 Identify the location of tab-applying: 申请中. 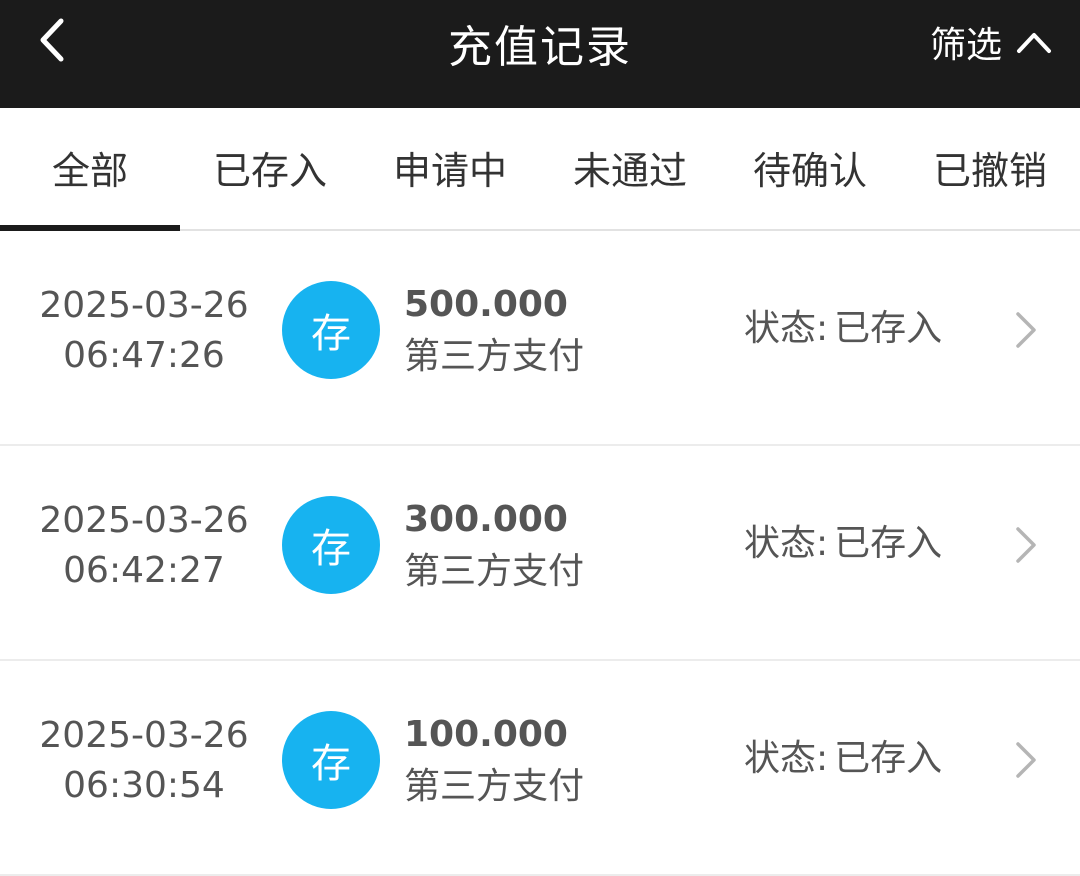
(450, 168).